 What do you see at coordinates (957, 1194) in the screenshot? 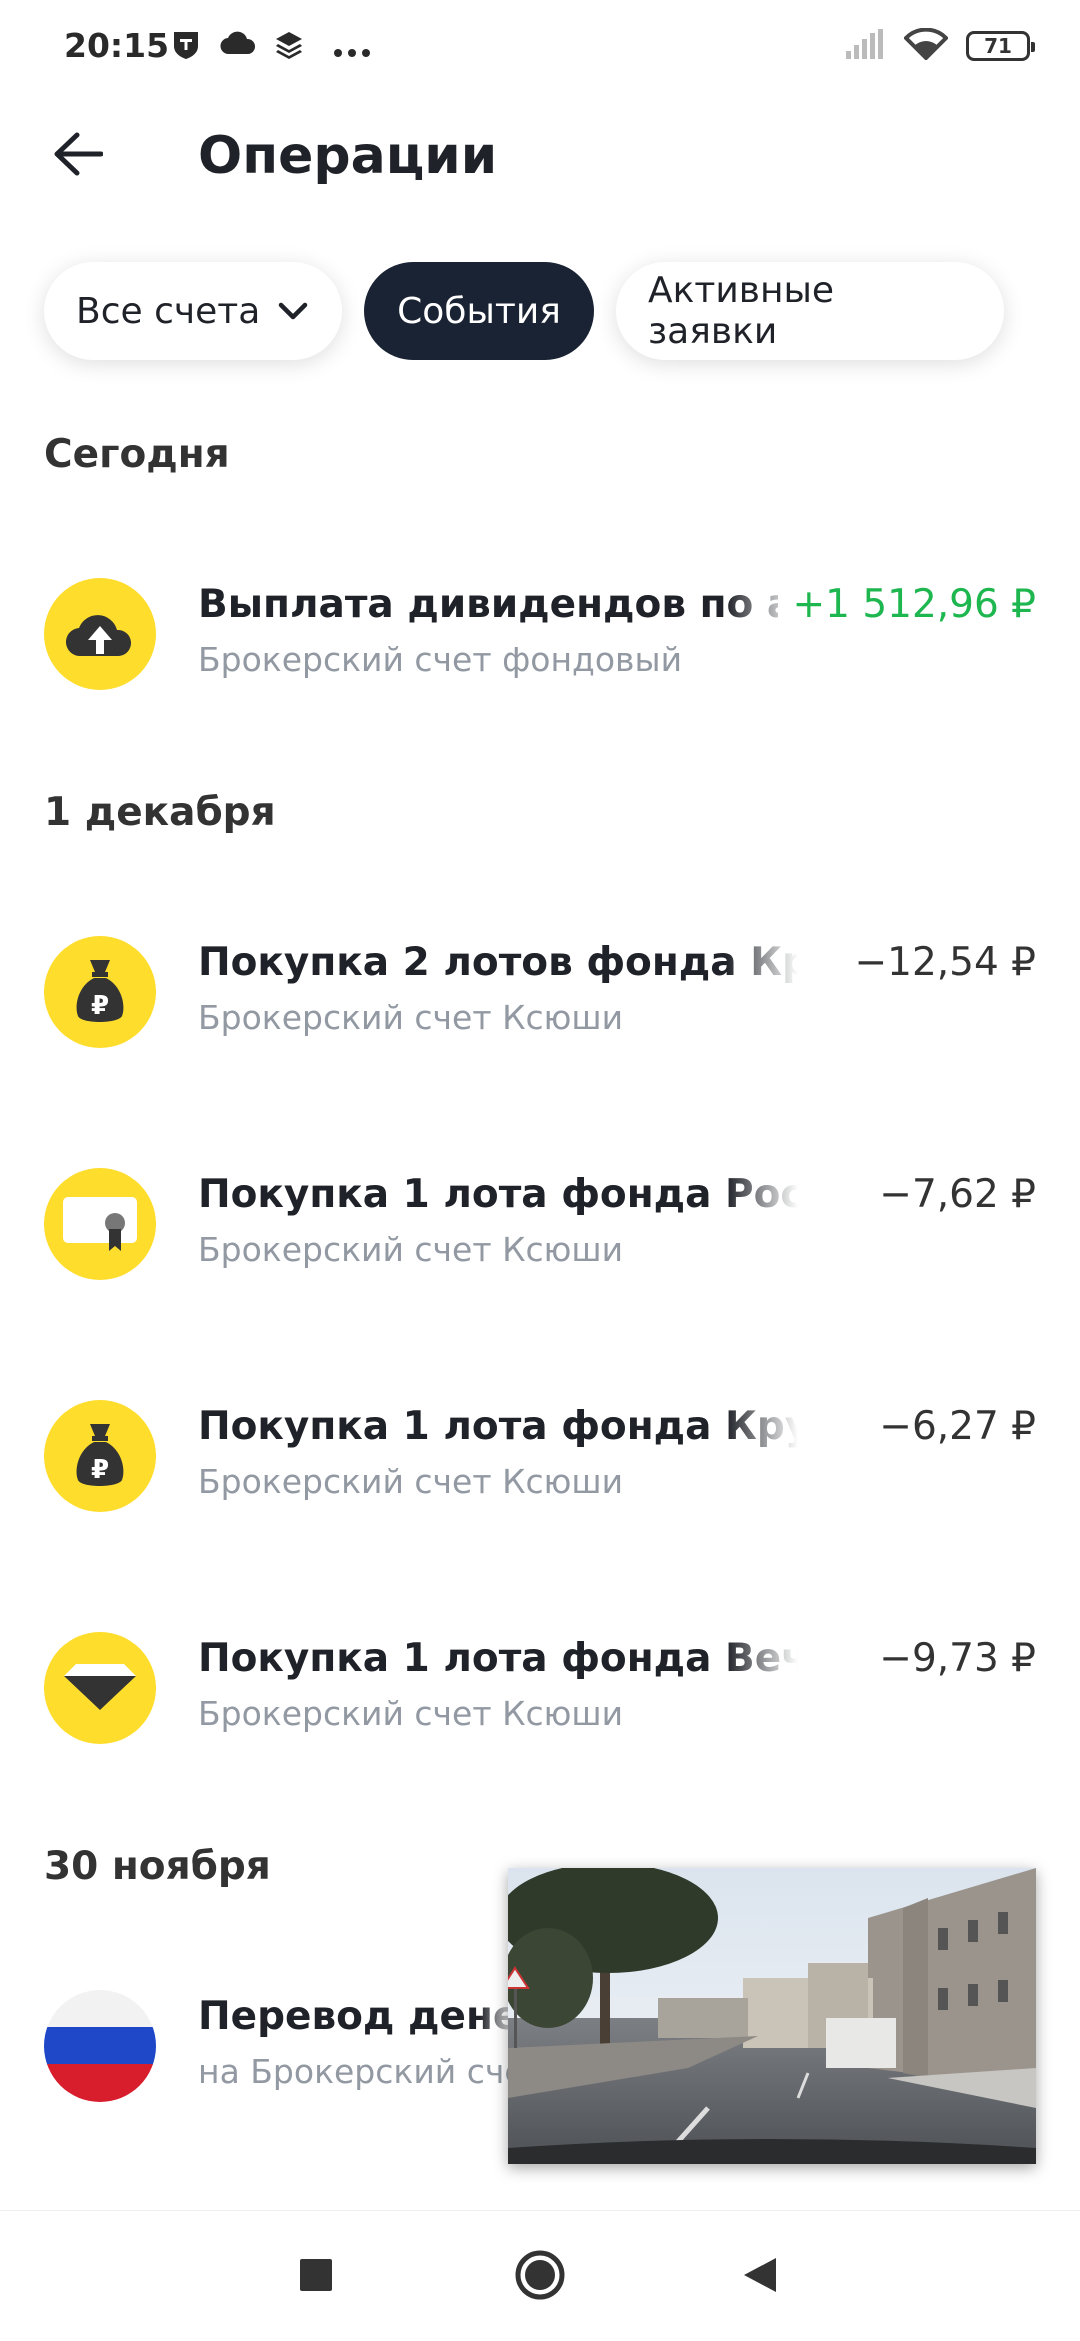
I see `operation-amount: −7,62 ₽` at bounding box center [957, 1194].